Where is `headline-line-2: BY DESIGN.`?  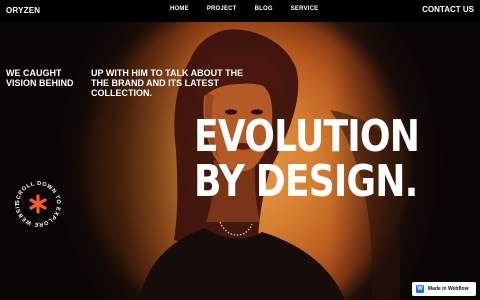
headline-line-2: BY DESIGN. is located at coordinates (306, 181).